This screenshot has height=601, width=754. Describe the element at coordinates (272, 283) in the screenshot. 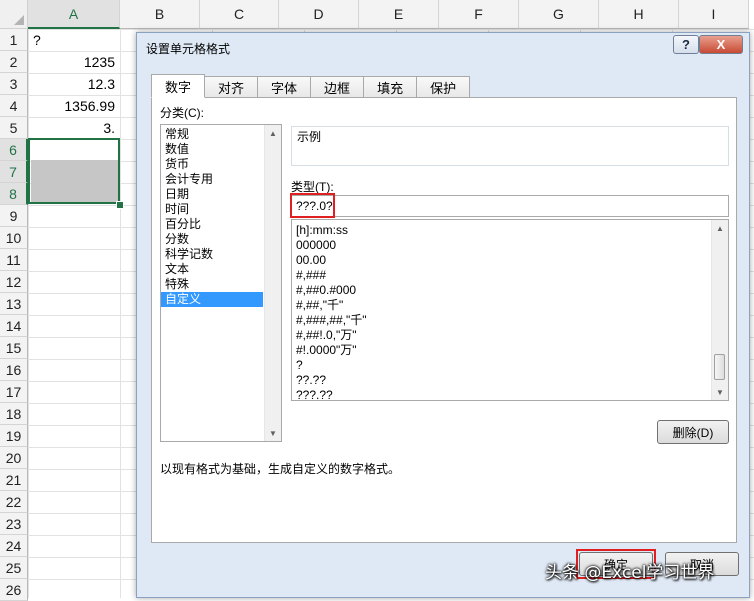

I see `category-scrollbar: ▲ ▼` at that location.